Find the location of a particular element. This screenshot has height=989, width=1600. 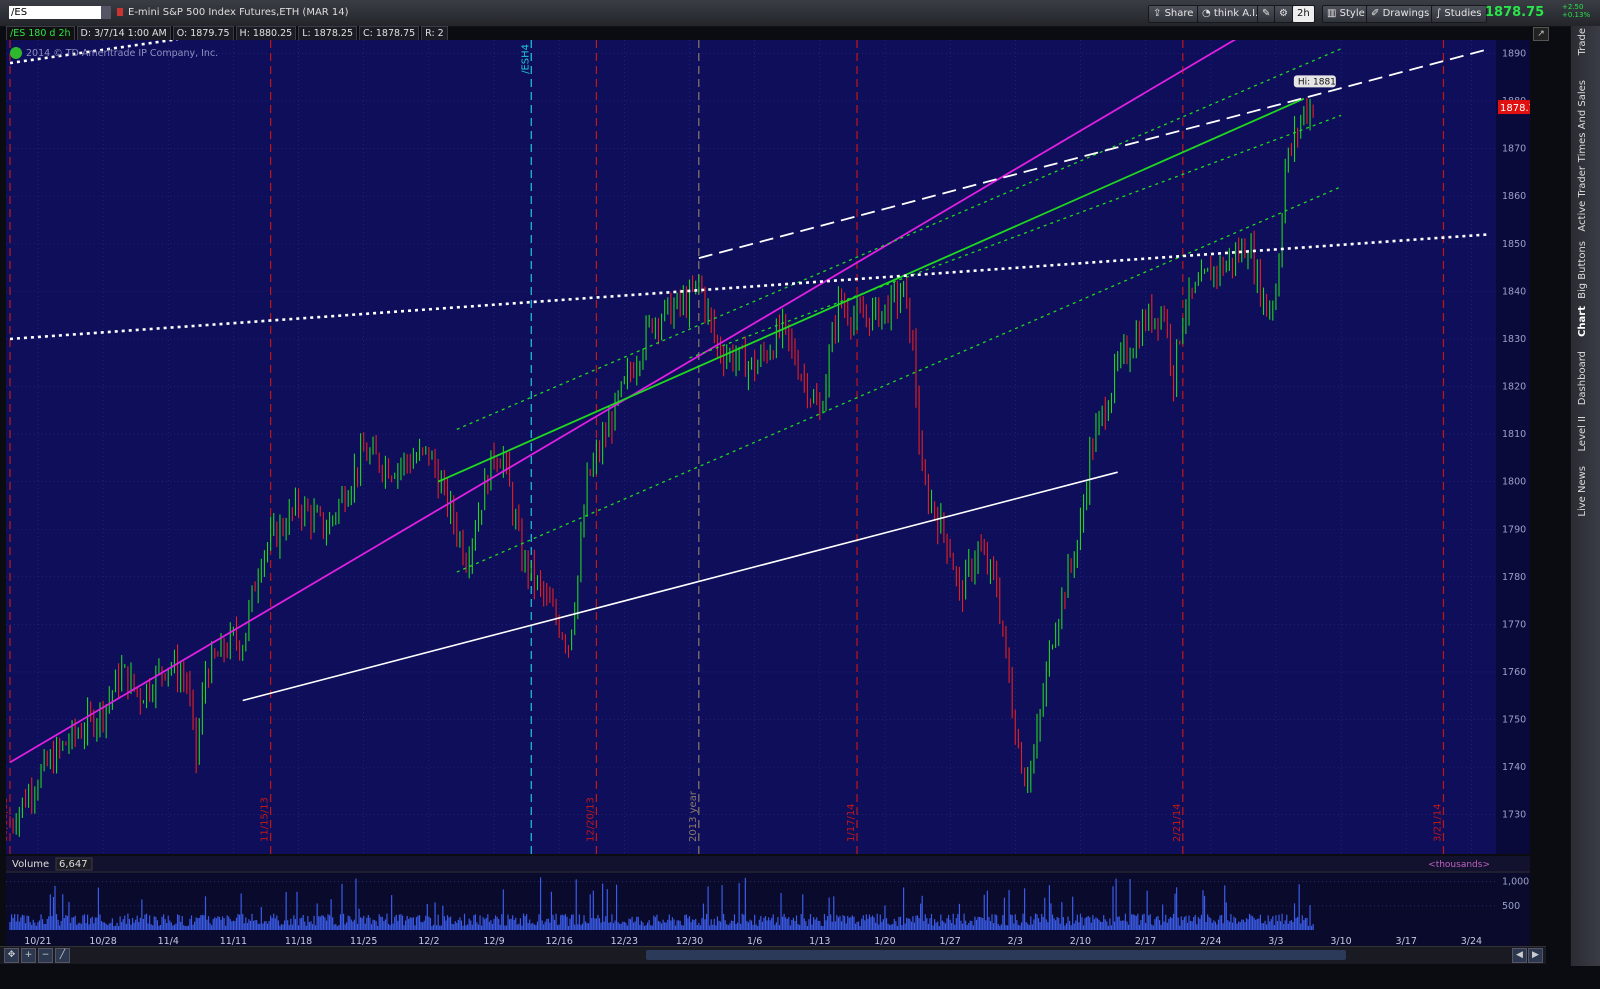

bar-range: R: 2 is located at coordinates (434, 33).